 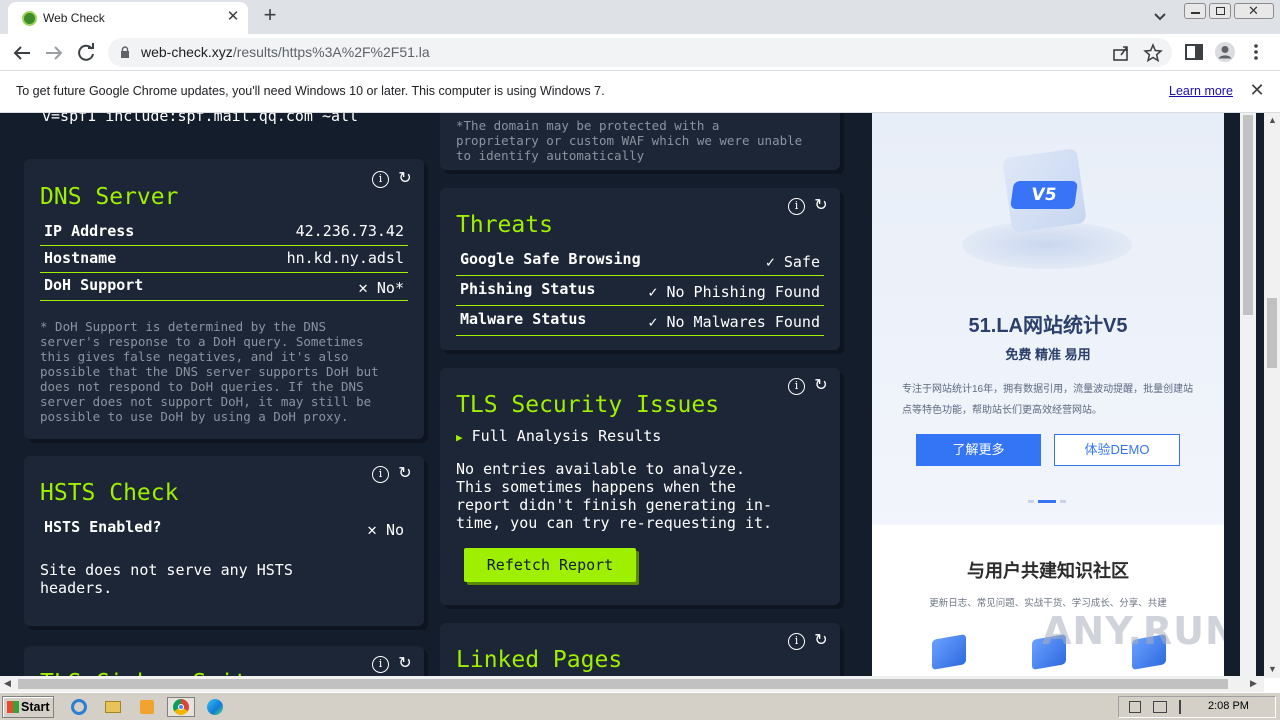 What do you see at coordinates (1048, 354) in the screenshot?
I see `ad-subtitle: 免费 精准 易用` at bounding box center [1048, 354].